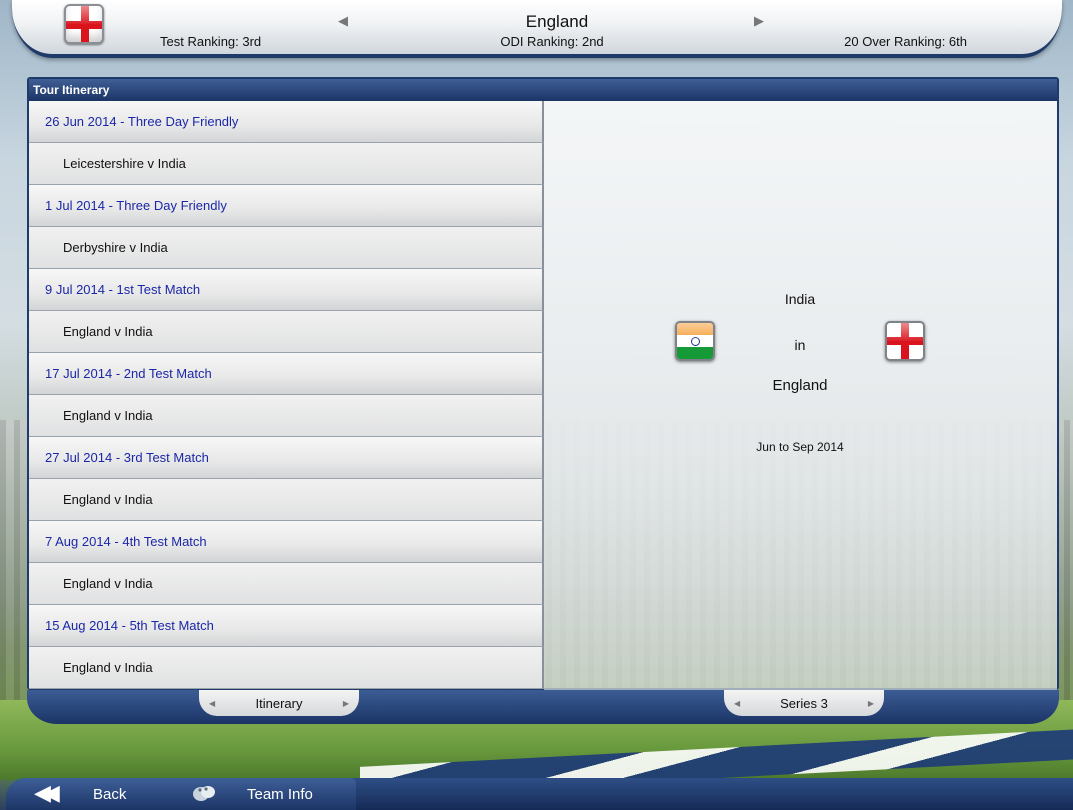 The image size is (1073, 810). What do you see at coordinates (759, 21) in the screenshot?
I see `next-team-arrow-icon: ▶` at bounding box center [759, 21].